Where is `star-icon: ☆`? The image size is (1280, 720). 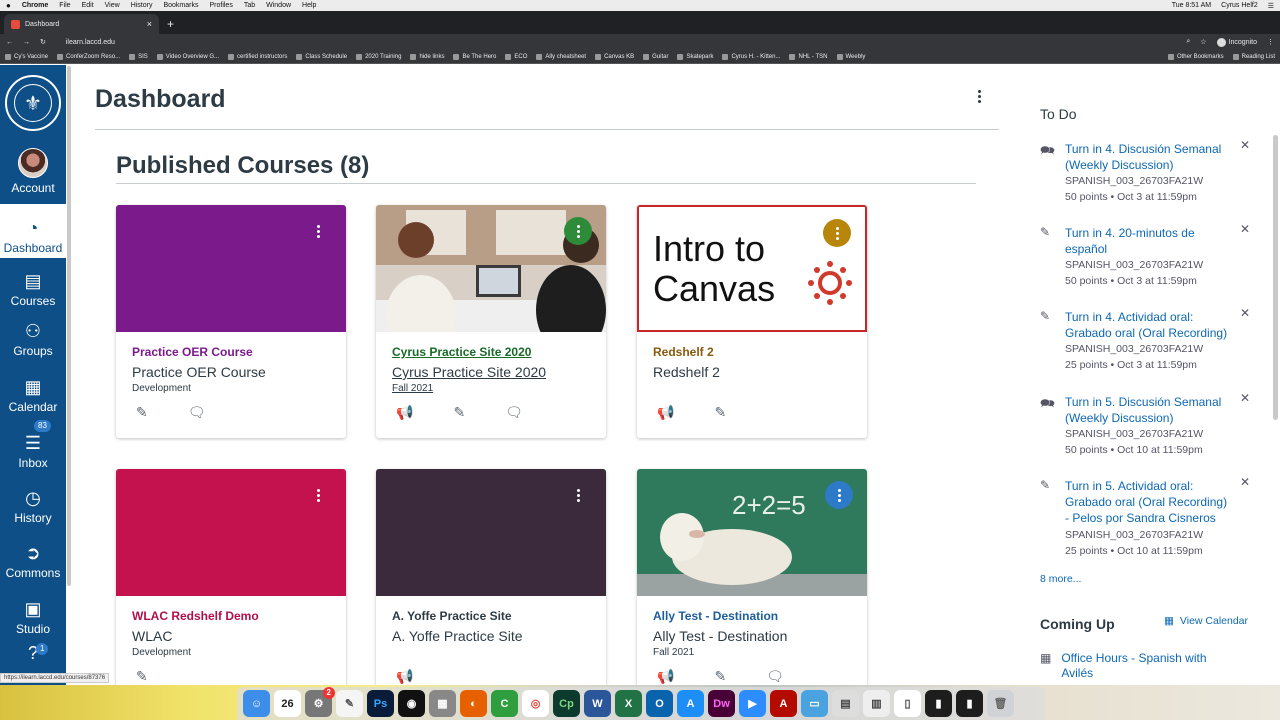 star-icon: ☆ is located at coordinates (1203, 42).